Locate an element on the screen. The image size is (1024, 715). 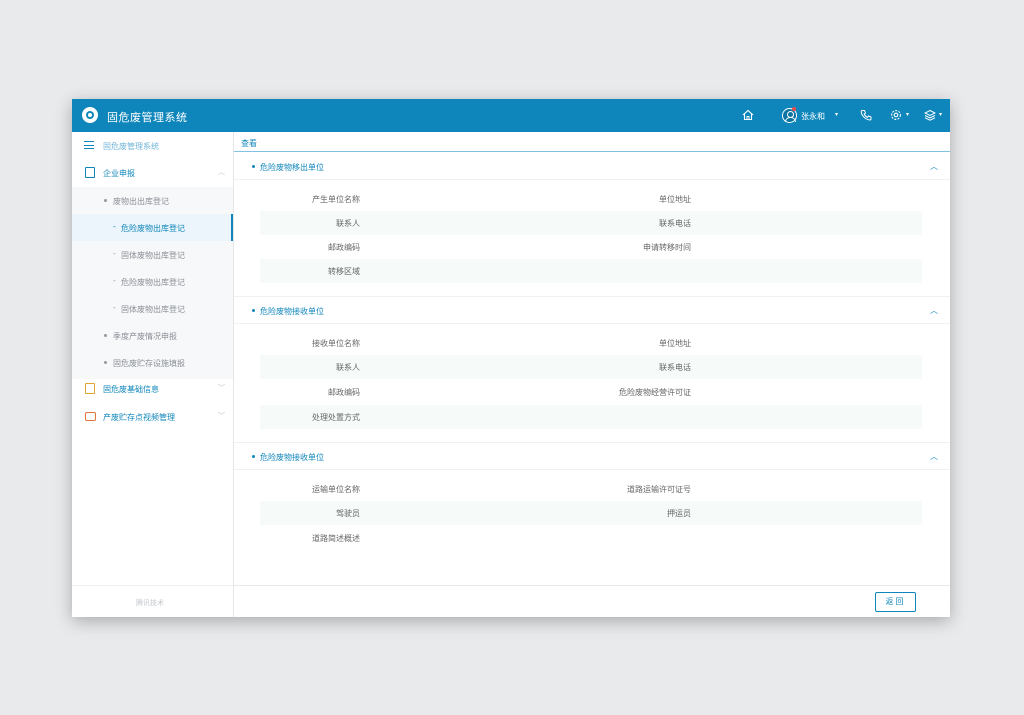
notification-badge is located at coordinates (794, 109).